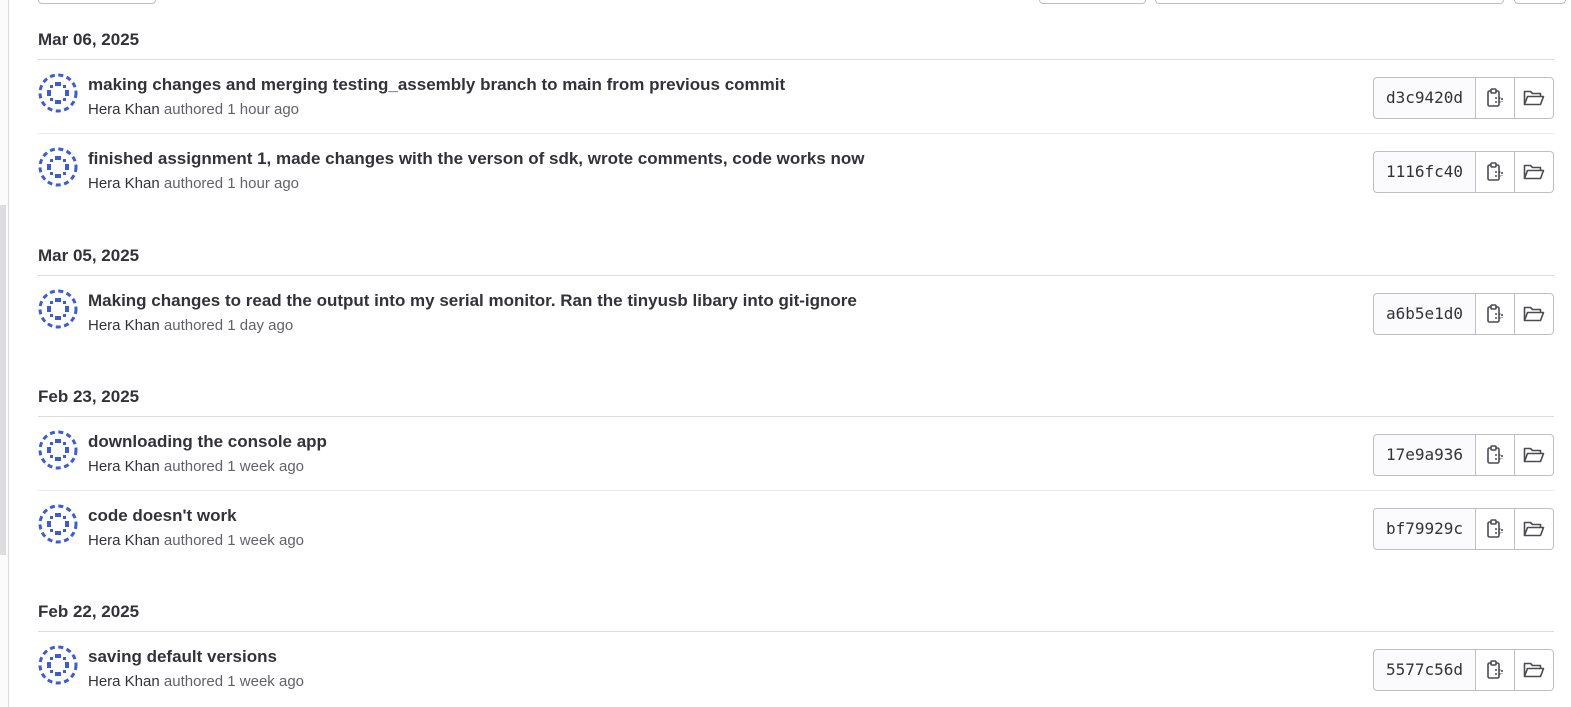 Image resolution: width=1571 pixels, height=707 pixels. Describe the element at coordinates (1540, 2) in the screenshot. I see `top-options-button` at that location.